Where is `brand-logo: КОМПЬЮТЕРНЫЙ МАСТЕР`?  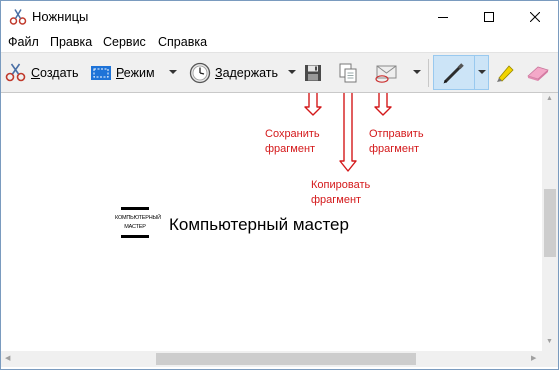
brand-logo: КОМПЬЮТЕРНЫЙ МАСТЕР is located at coordinates (138, 225).